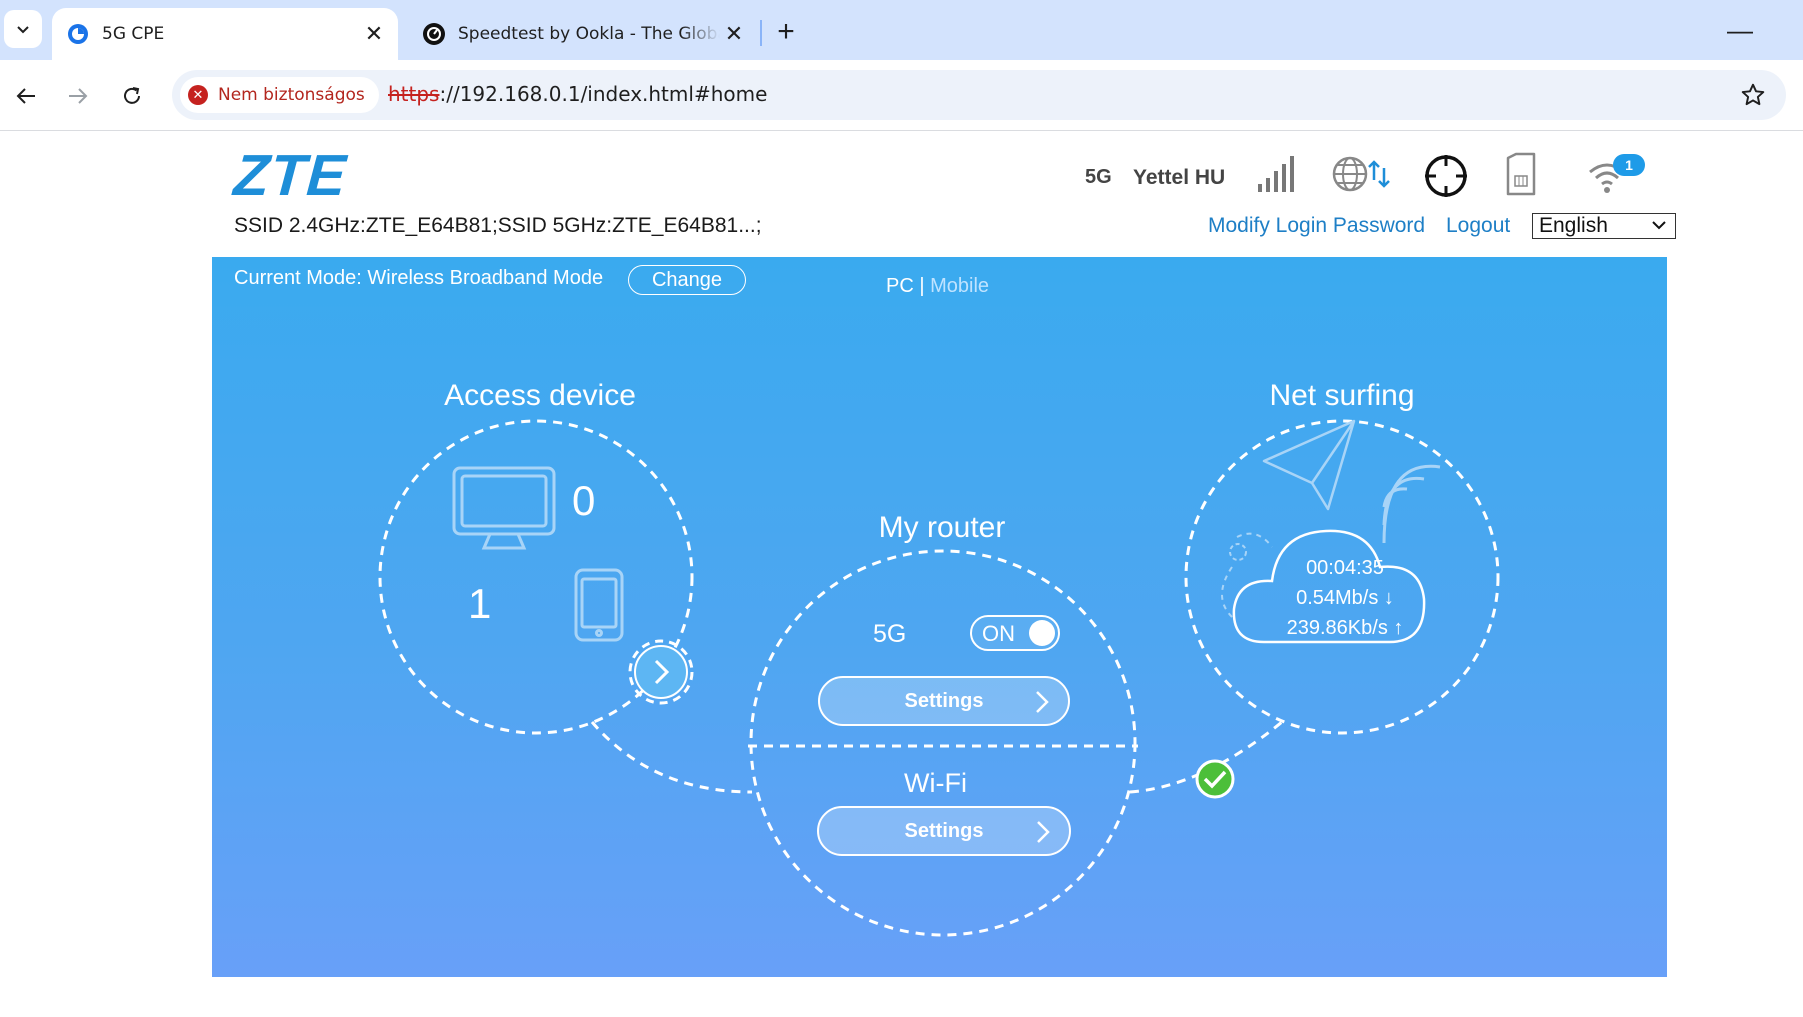 The width and height of the screenshot is (1803, 1017). I want to click on arrow-right-icon, so click(78, 96).